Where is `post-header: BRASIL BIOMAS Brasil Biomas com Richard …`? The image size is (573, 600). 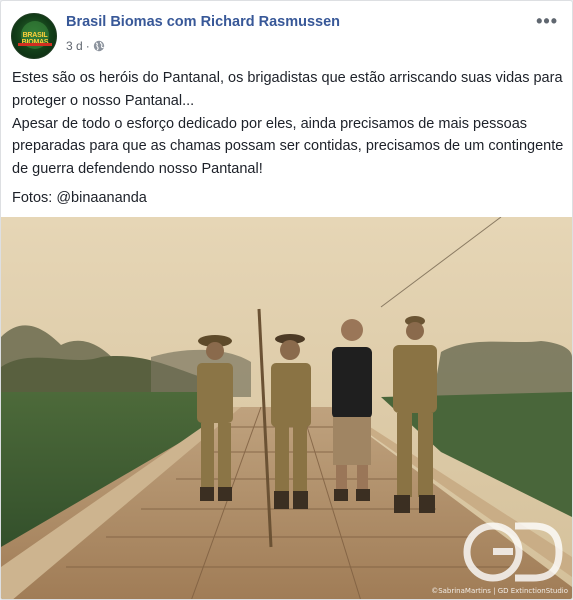
post-header: BRASIL BIOMAS Brasil Biomas com Richard … is located at coordinates (286, 31).